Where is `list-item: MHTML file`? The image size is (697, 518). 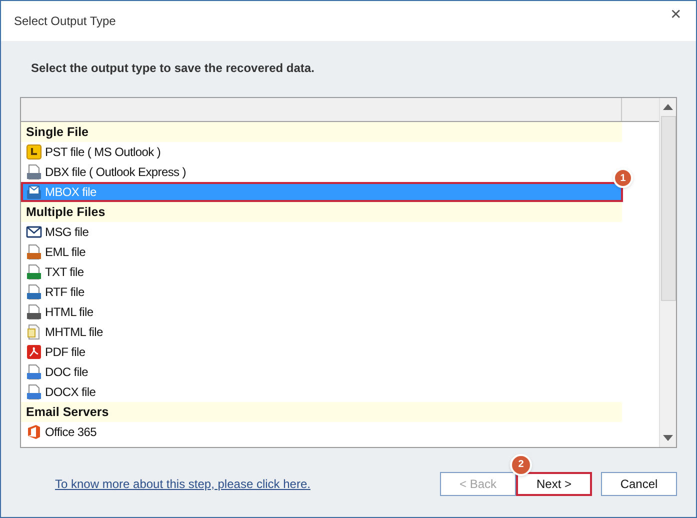
list-item: MHTML file is located at coordinates (64, 332).